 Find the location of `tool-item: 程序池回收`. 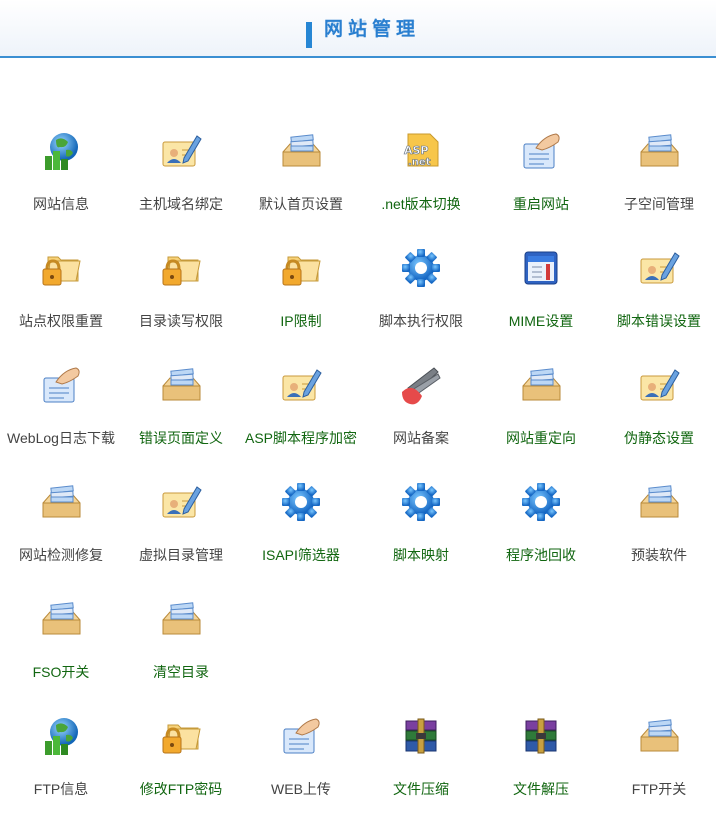

tool-item: 程序池回收 is located at coordinates (541, 523).